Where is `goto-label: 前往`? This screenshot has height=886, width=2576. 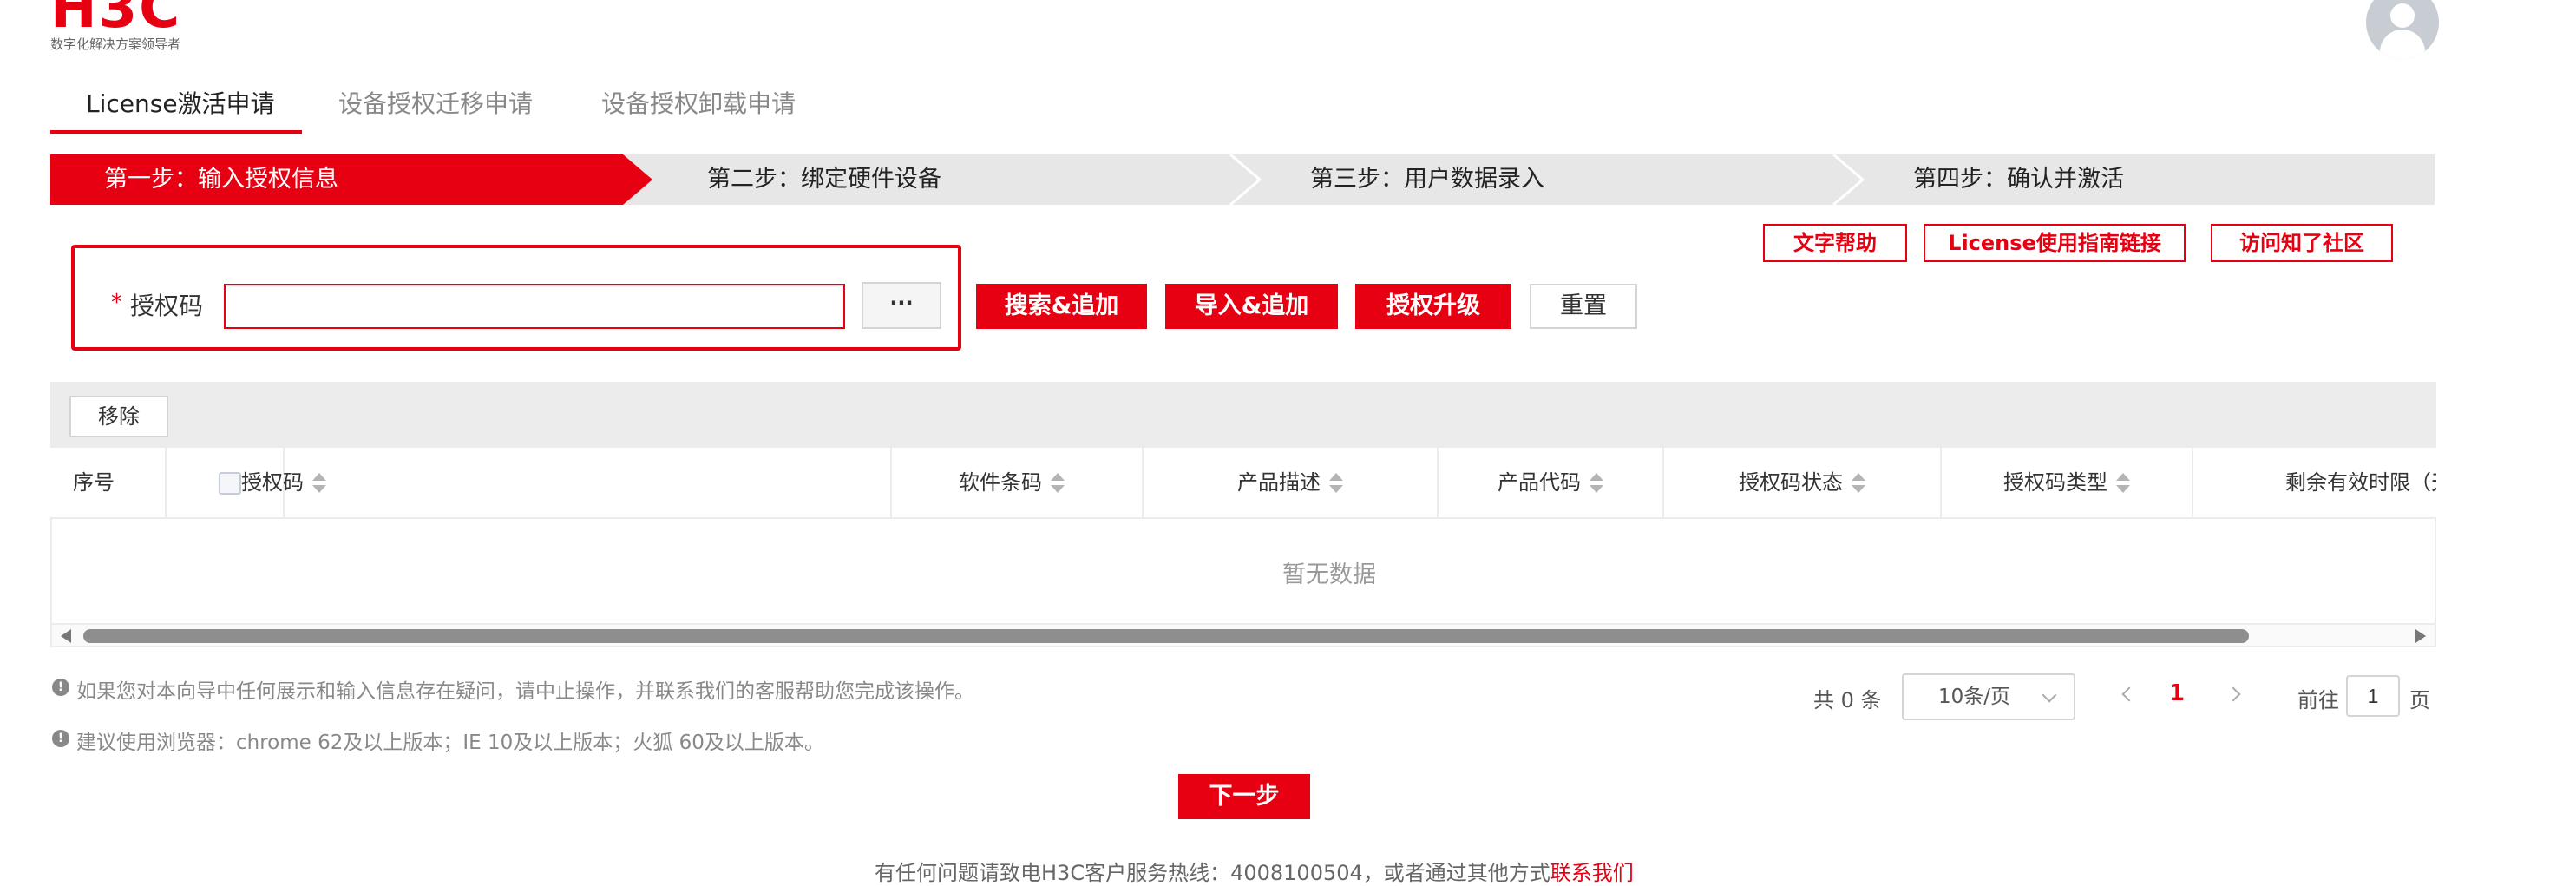
goto-label: 前往 is located at coordinates (2318, 700).